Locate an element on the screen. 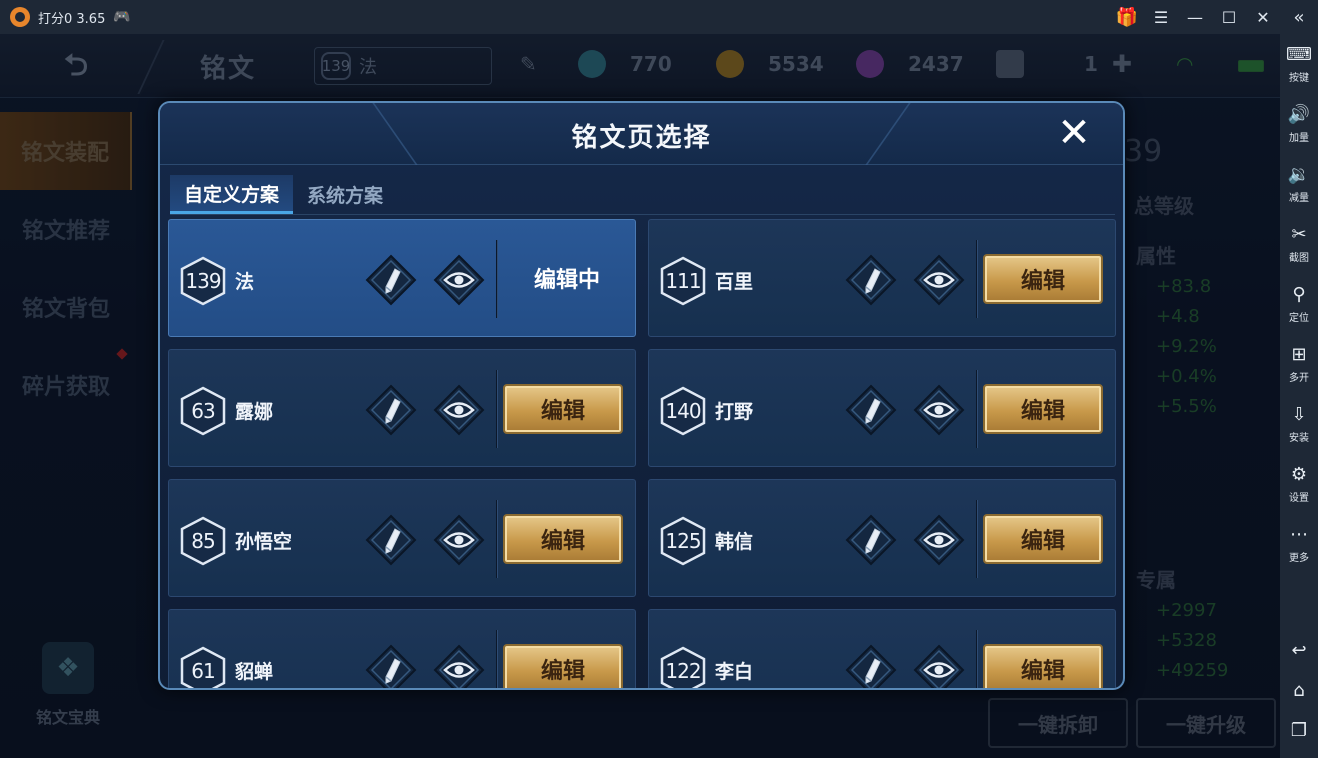 This screenshot has height=758, width=1318. window-title: 打分0 3.65 is located at coordinates (72, 19).